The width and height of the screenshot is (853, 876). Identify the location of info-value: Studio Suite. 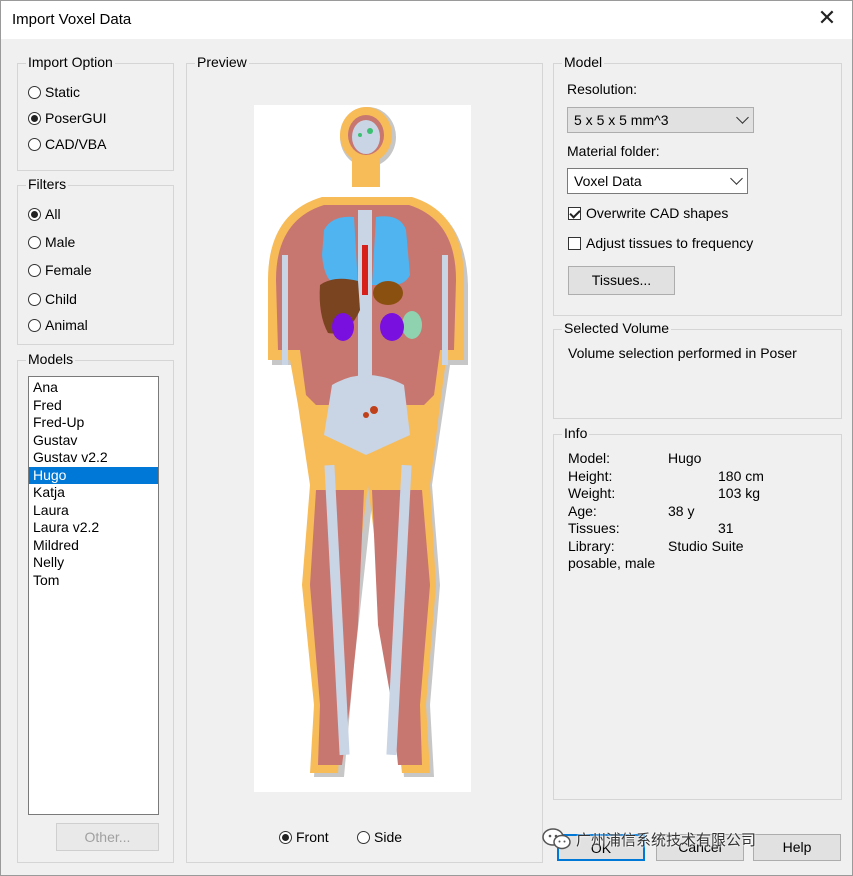
(706, 545).